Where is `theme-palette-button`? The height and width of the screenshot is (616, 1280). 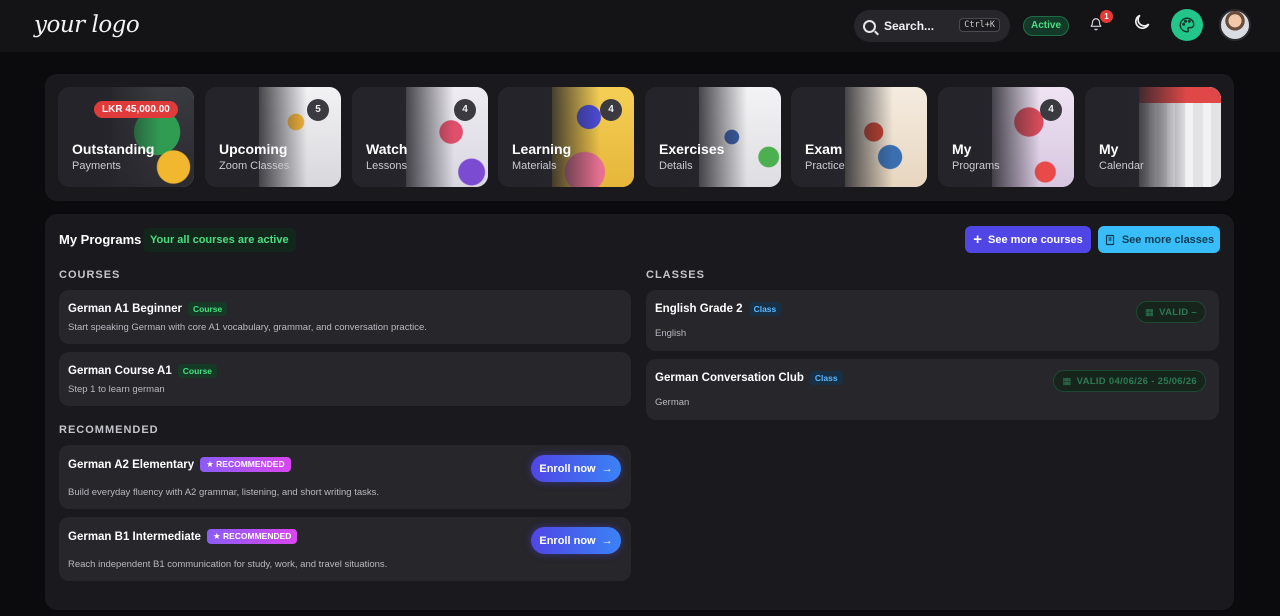
theme-palette-button is located at coordinates (1187, 25).